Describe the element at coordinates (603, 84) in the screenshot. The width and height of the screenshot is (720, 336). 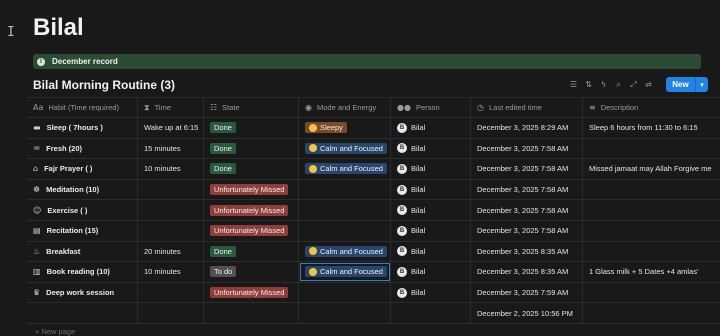
I see `automation-icon: ϟ` at that location.